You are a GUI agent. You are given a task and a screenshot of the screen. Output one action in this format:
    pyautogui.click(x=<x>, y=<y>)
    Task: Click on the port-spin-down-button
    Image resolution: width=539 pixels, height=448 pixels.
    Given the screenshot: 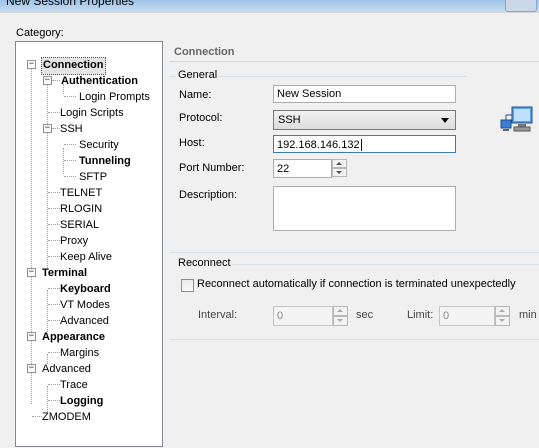 What is the action you would take?
    pyautogui.click(x=339, y=172)
    